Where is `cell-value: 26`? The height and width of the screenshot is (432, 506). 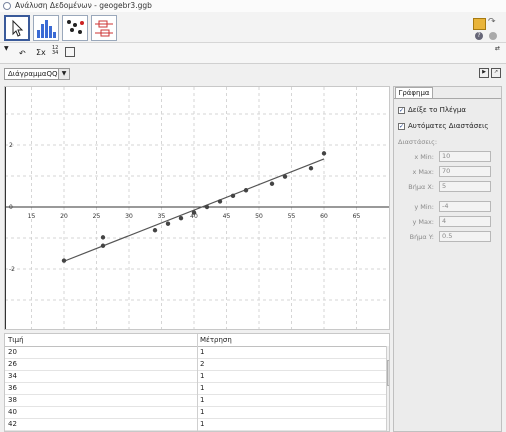 cell-value: 26 is located at coordinates (12, 364).